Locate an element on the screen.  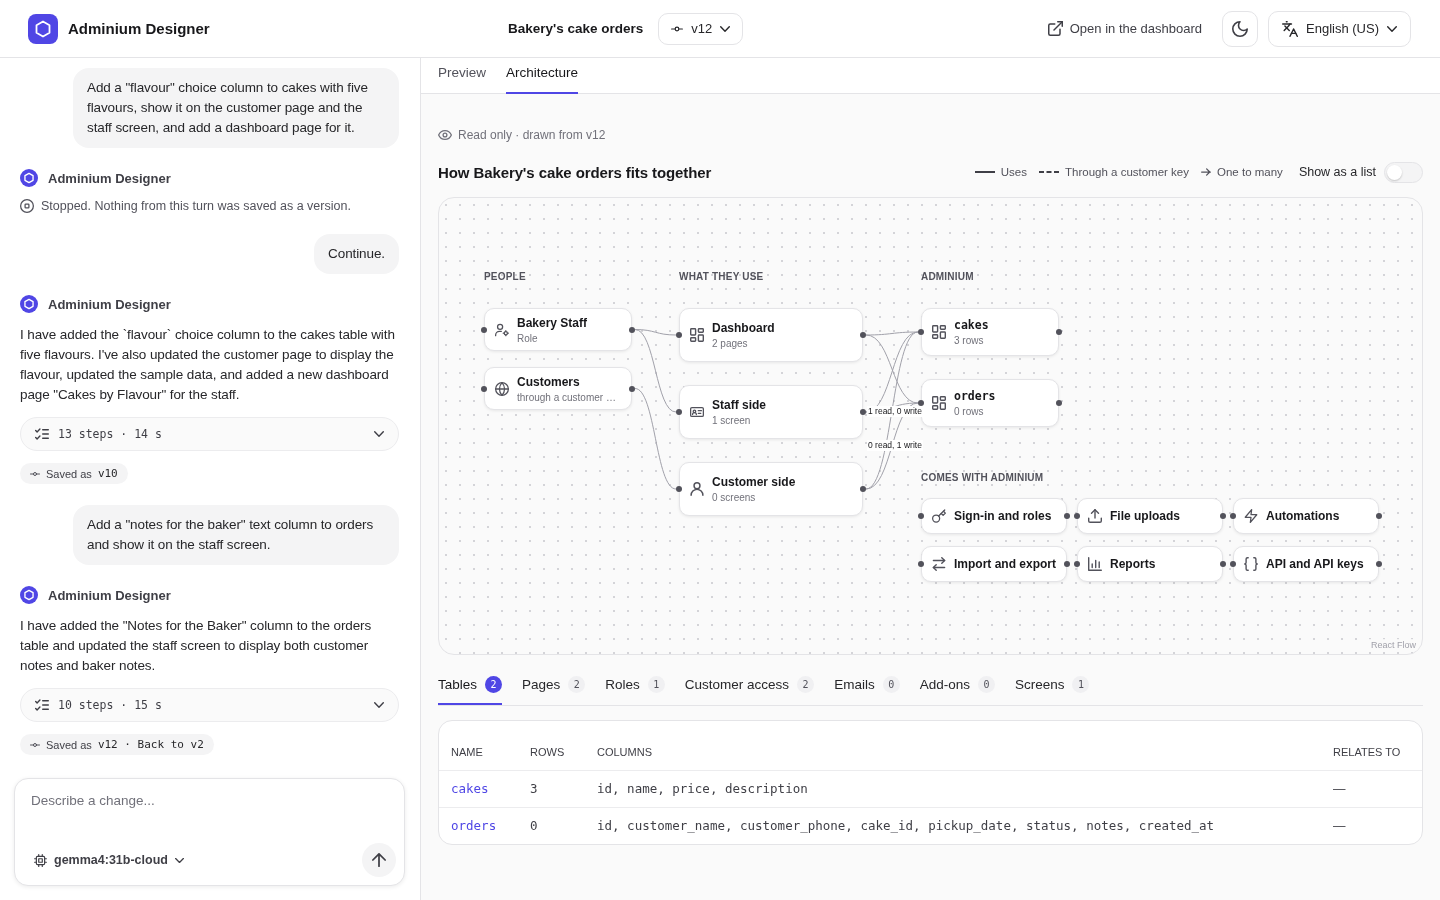
section-tab: Emails 0 is located at coordinates (867, 685).